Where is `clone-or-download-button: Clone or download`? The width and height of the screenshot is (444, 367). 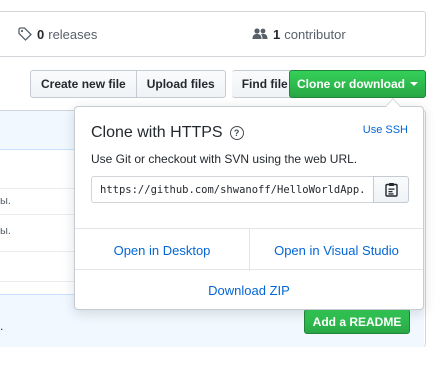 clone-or-download-button: Clone or download is located at coordinates (357, 84).